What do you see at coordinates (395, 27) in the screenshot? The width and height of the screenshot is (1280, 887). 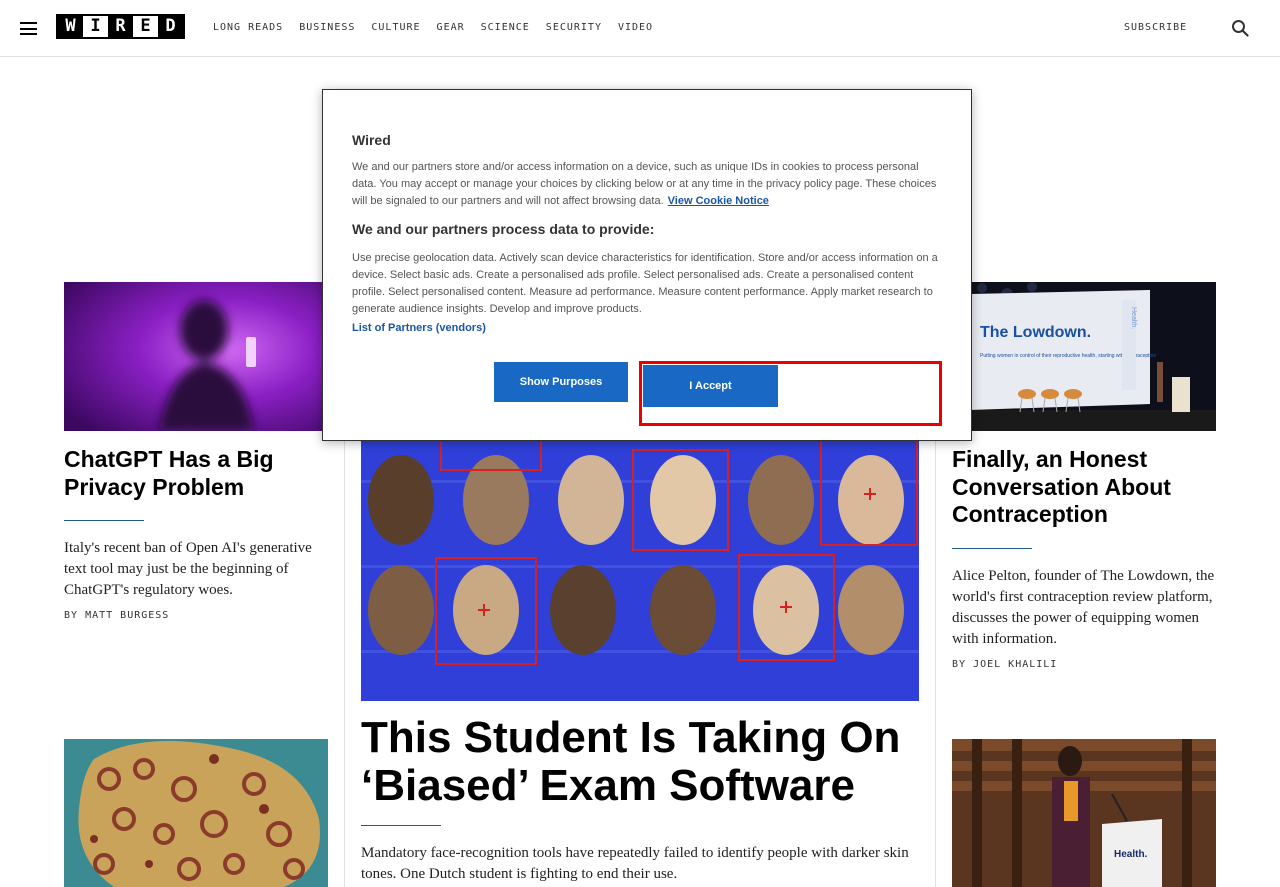 I see `nav-culture: CULTURE` at bounding box center [395, 27].